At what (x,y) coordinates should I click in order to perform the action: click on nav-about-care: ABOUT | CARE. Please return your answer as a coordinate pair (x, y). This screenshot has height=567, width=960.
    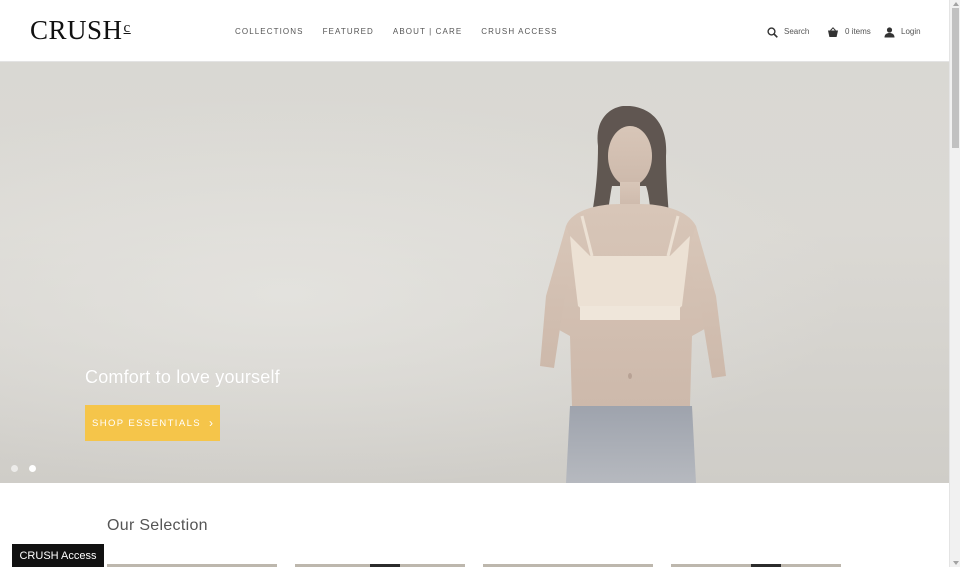
    Looking at the image, I should click on (427, 32).